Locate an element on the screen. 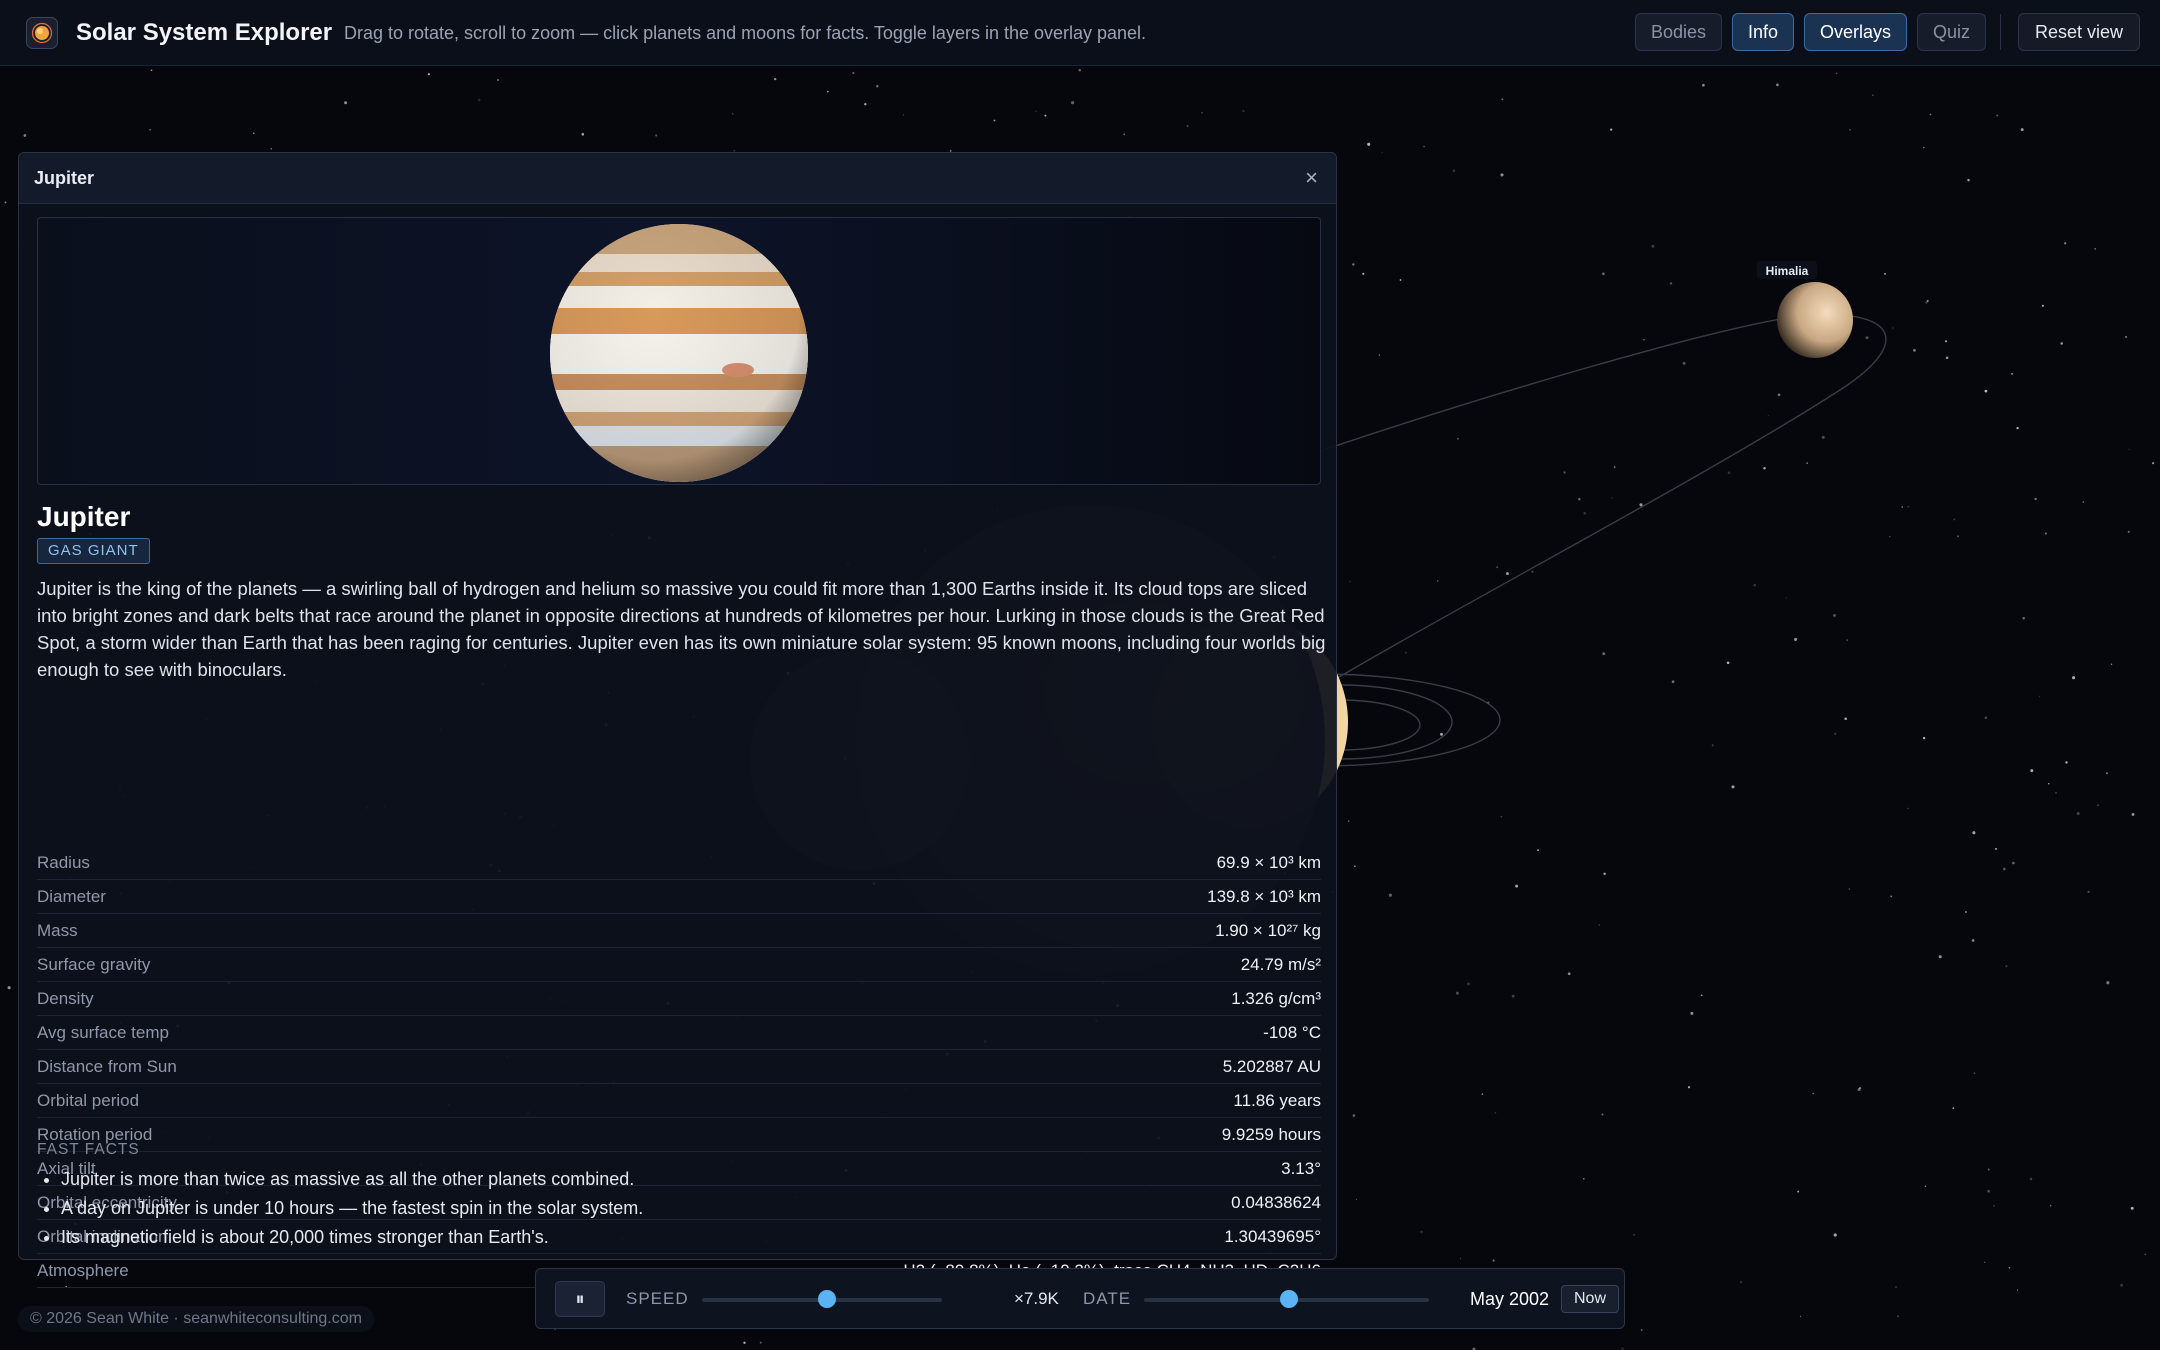 This screenshot has width=2160, height=1350. fact-row: Diameter 139.8 × 10³ km is located at coordinates (679, 897).